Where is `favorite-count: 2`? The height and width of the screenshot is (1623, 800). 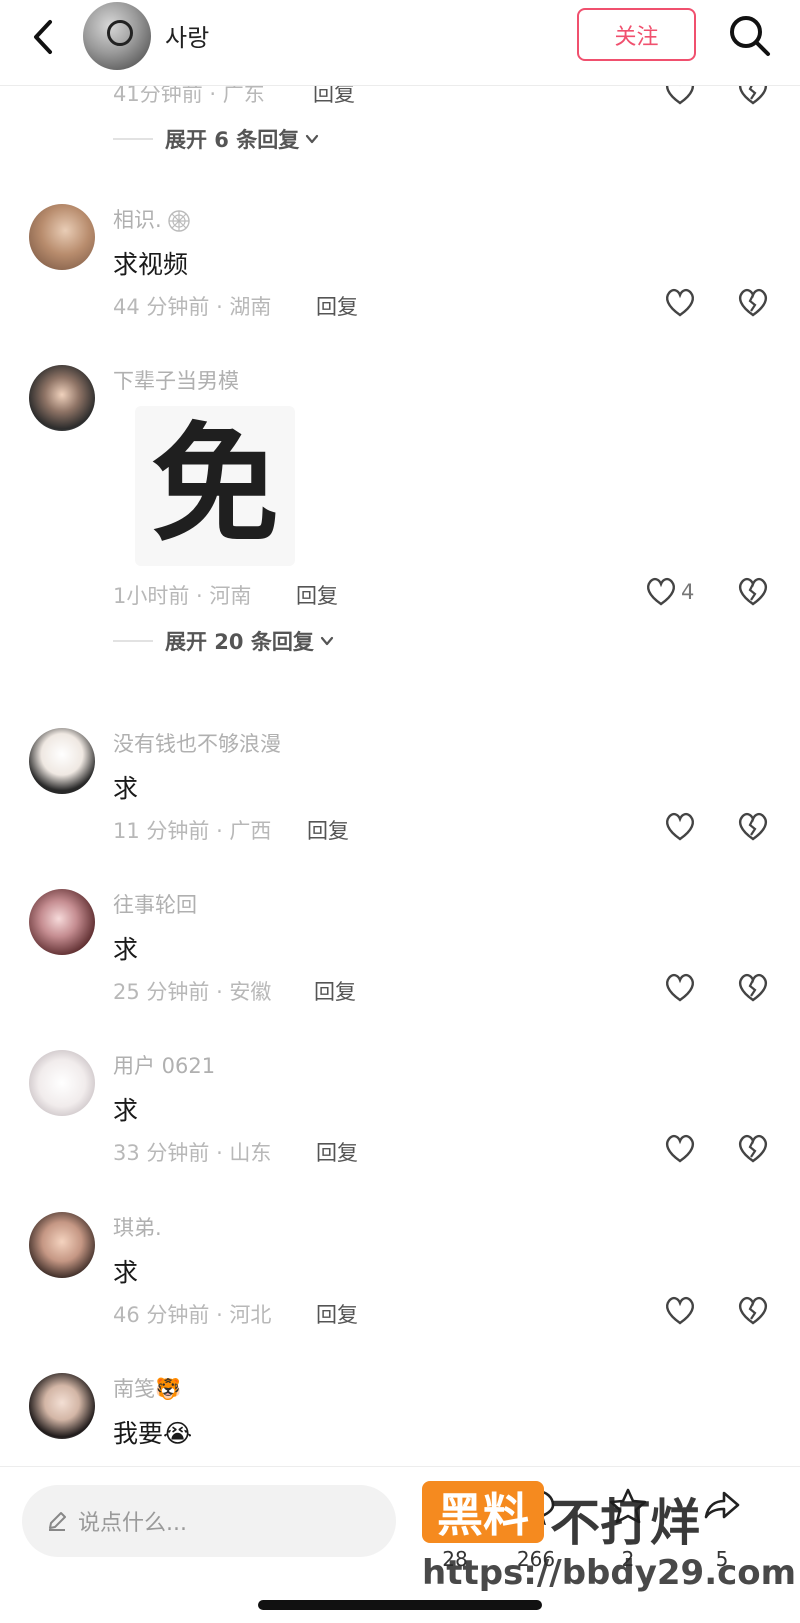
favorite-count: 2 is located at coordinates (628, 1559).